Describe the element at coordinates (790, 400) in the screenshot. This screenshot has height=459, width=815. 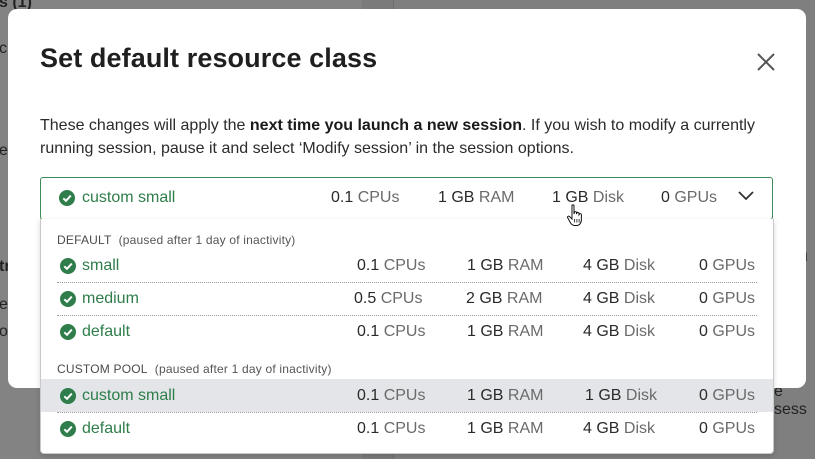
I see `background-text: e sess` at that location.